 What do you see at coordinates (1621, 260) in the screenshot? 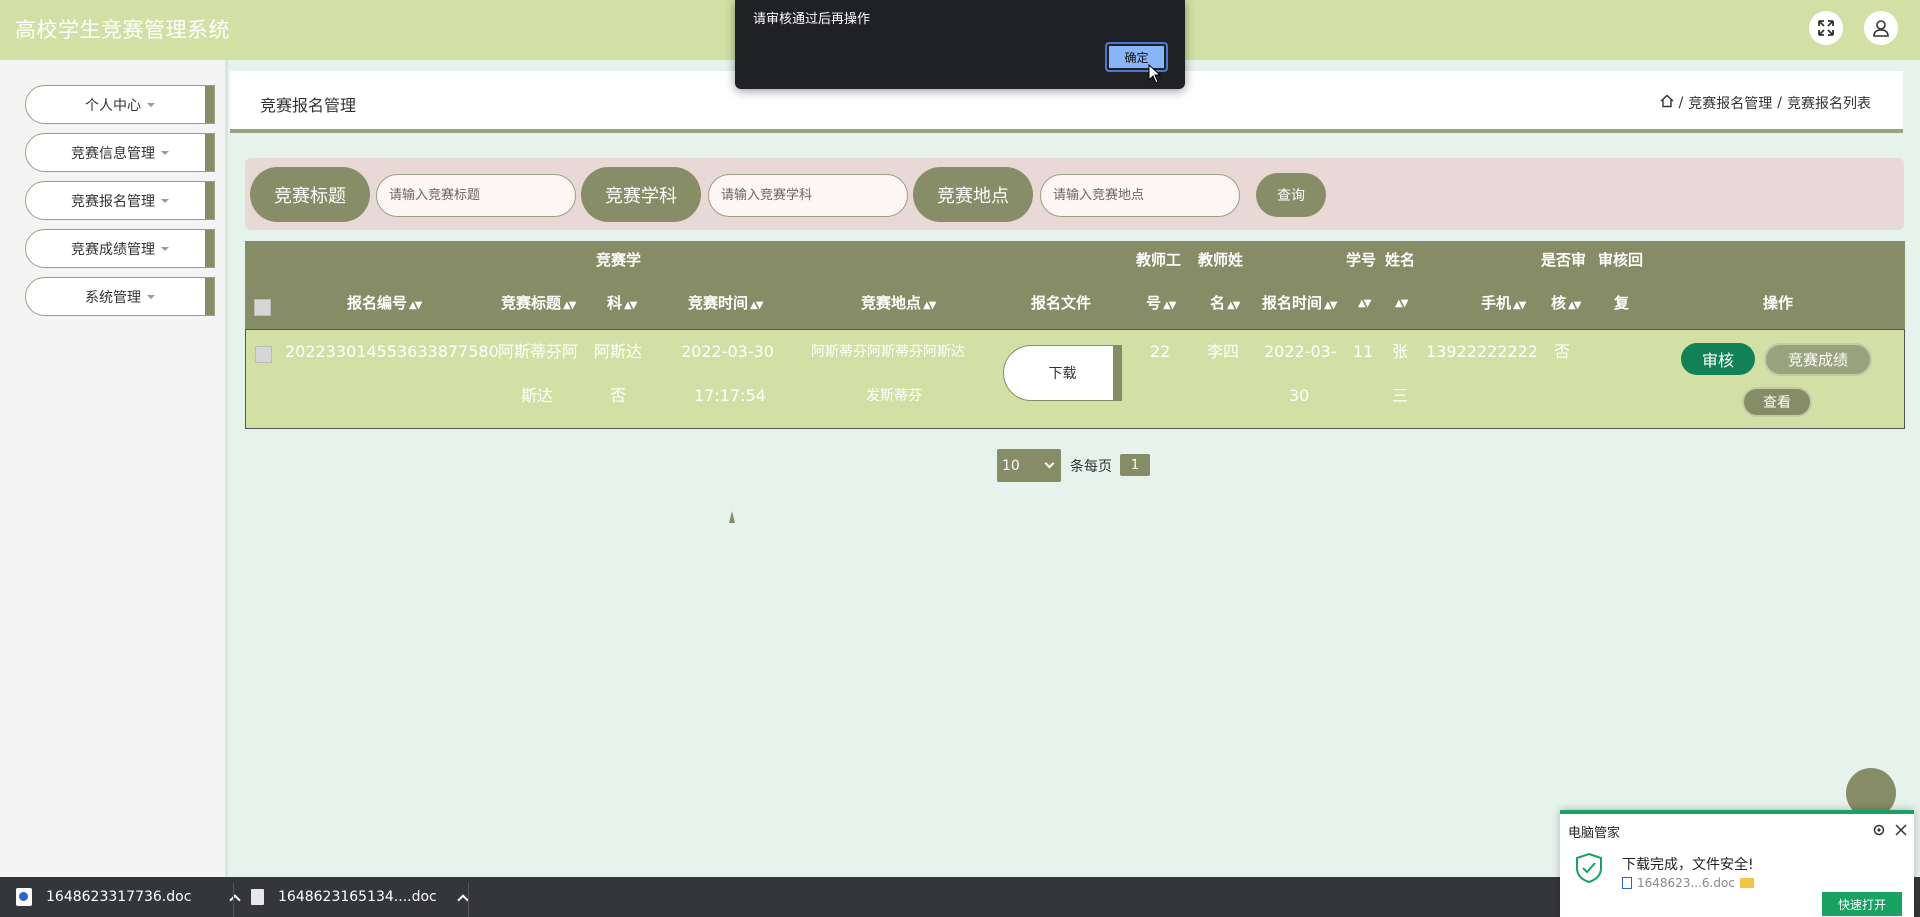
I see `column-header-reply-line1: 审核回` at bounding box center [1621, 260].